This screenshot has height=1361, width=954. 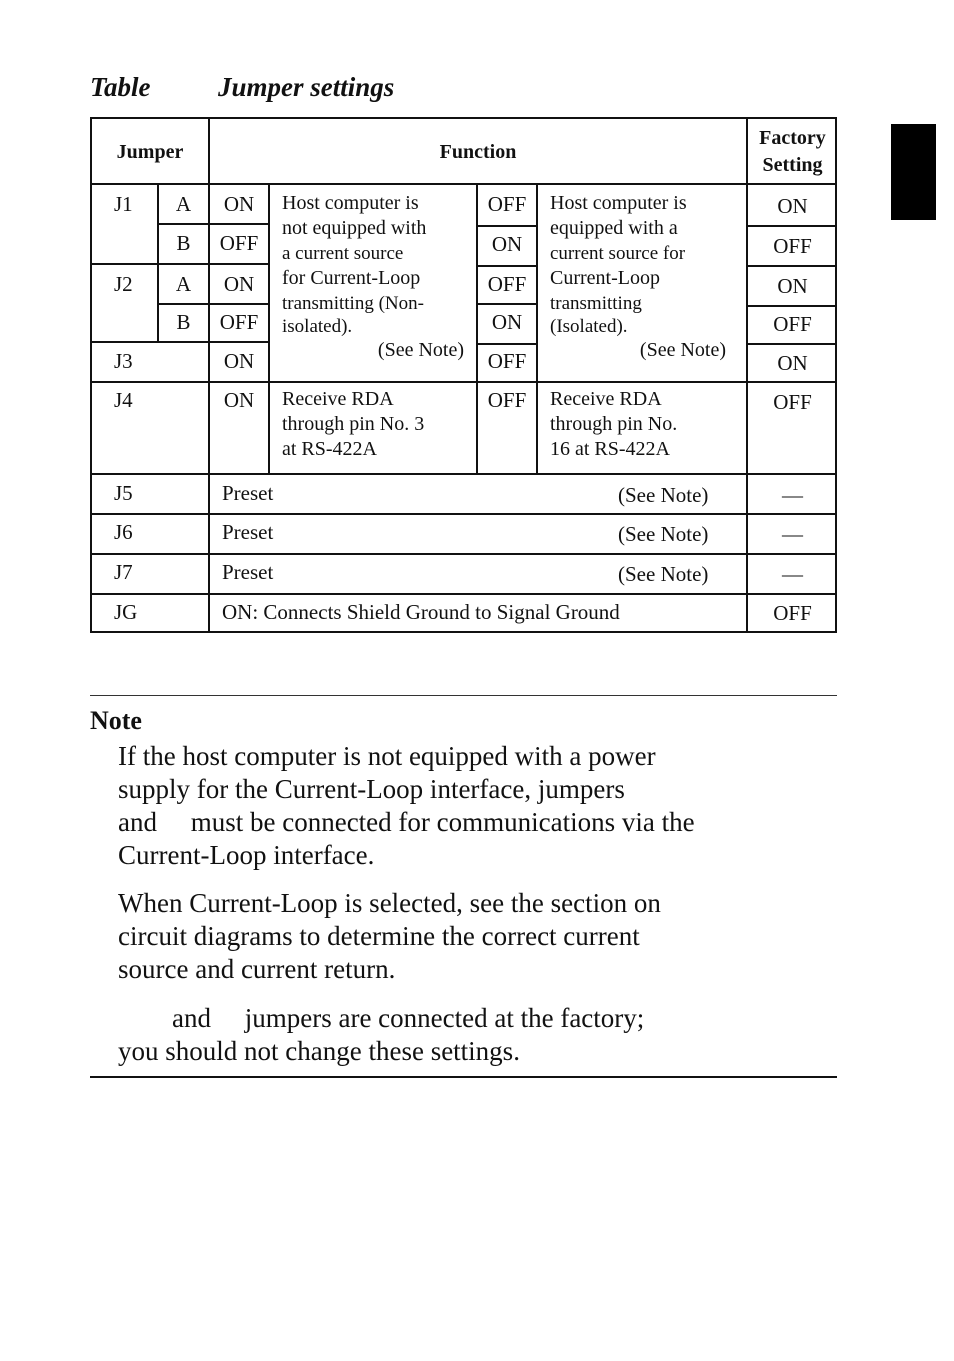 I want to click on j2b-right-state: ON, so click(x=507, y=322).